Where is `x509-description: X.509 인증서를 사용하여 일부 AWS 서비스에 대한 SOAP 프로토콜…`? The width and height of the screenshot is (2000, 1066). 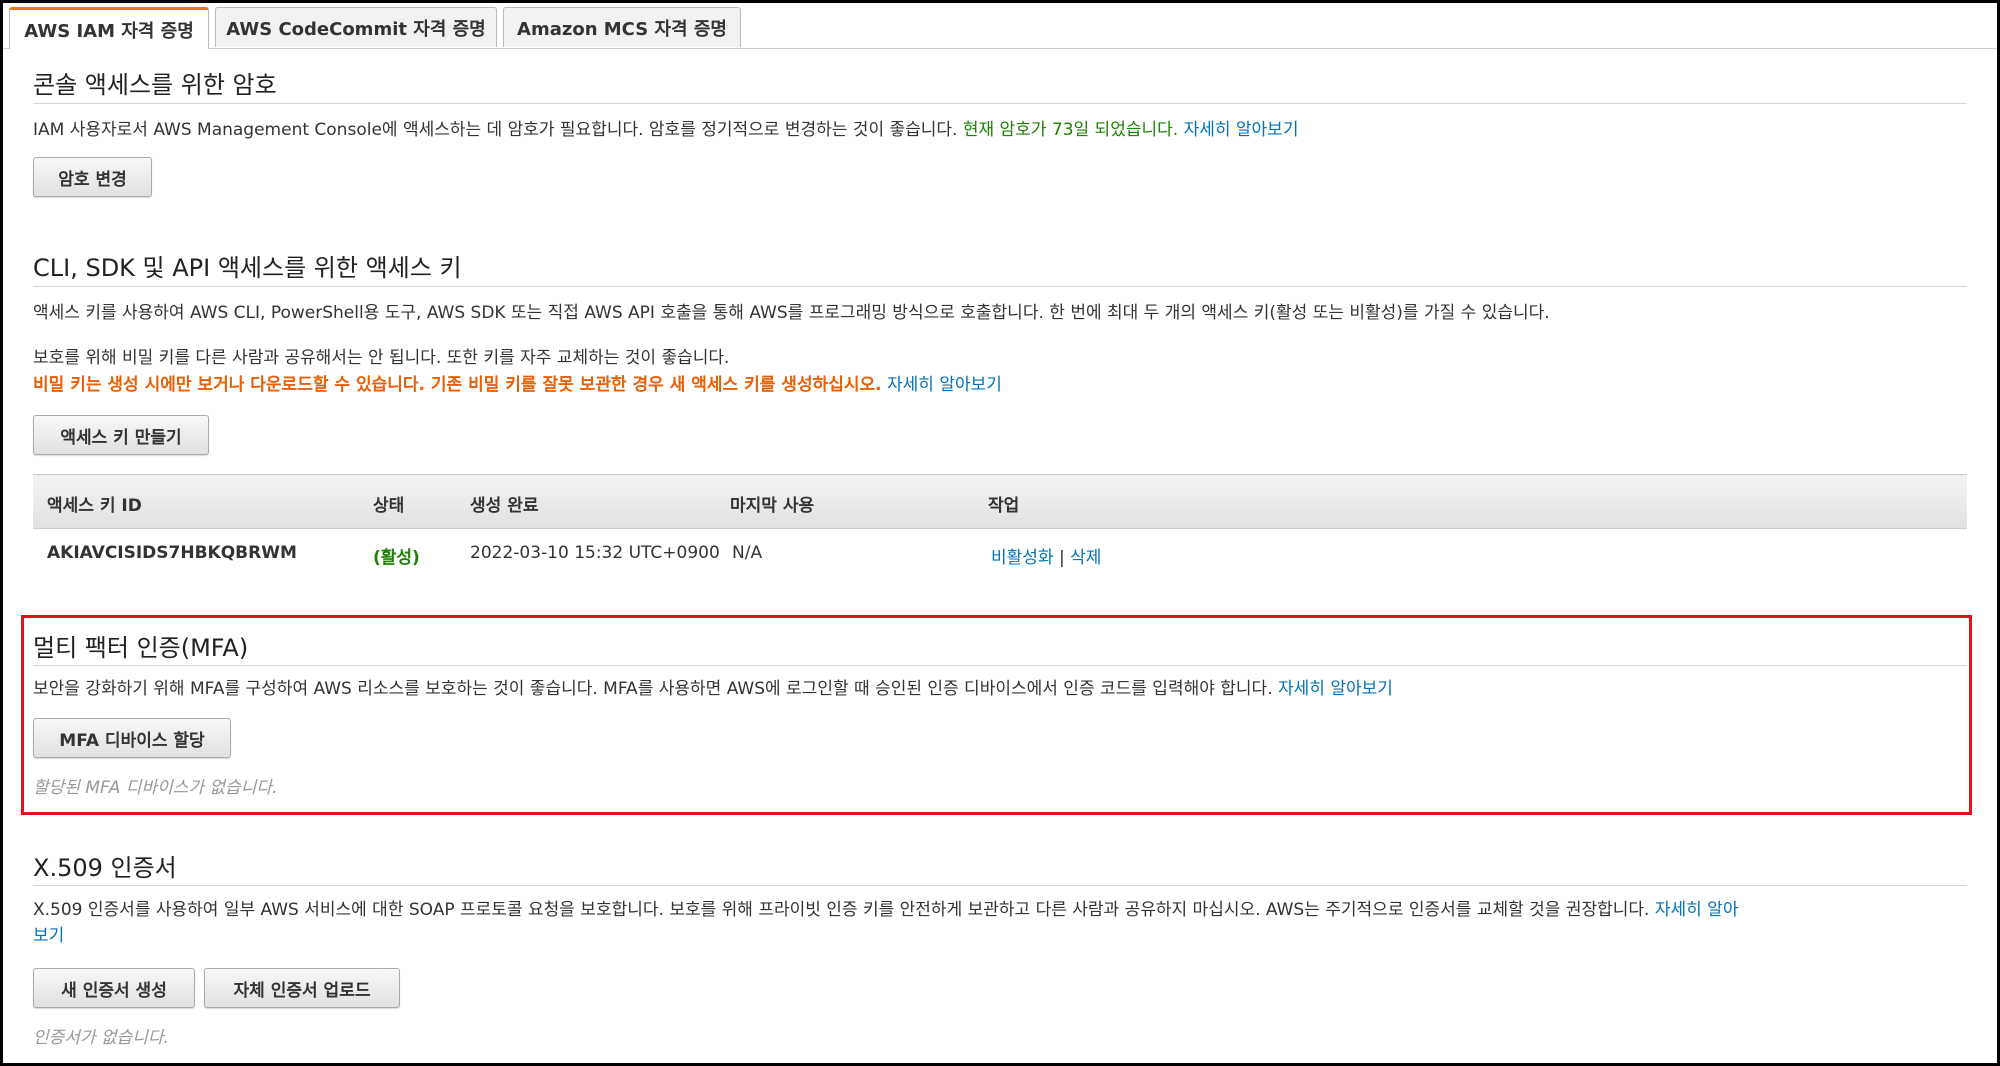 x509-description: X.509 인증서를 사용하여 일부 AWS 서비스에 대한 SOAP 프로토콜… is located at coordinates (841, 910).